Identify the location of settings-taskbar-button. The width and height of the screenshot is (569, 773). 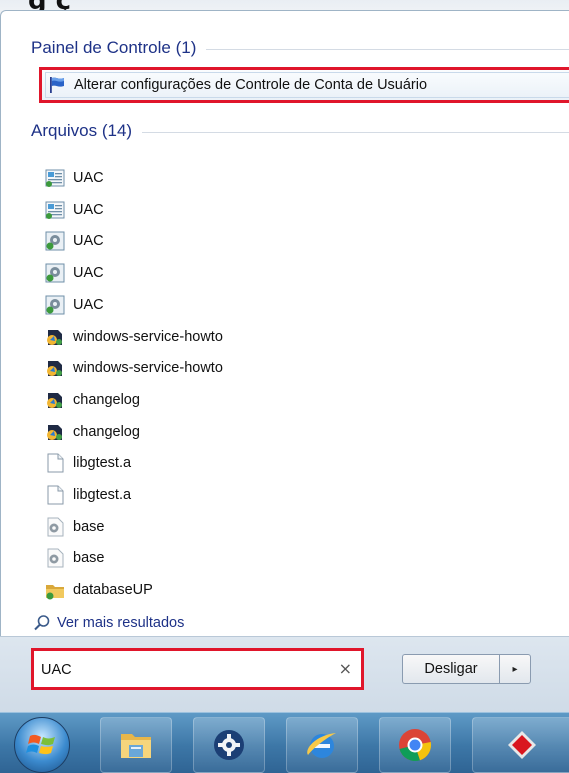
(229, 745).